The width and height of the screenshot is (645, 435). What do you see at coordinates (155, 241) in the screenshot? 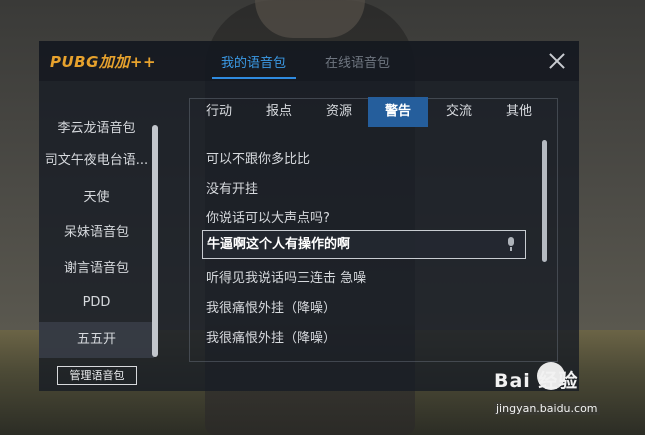
I see `sidebar-scrollbar` at bounding box center [155, 241].